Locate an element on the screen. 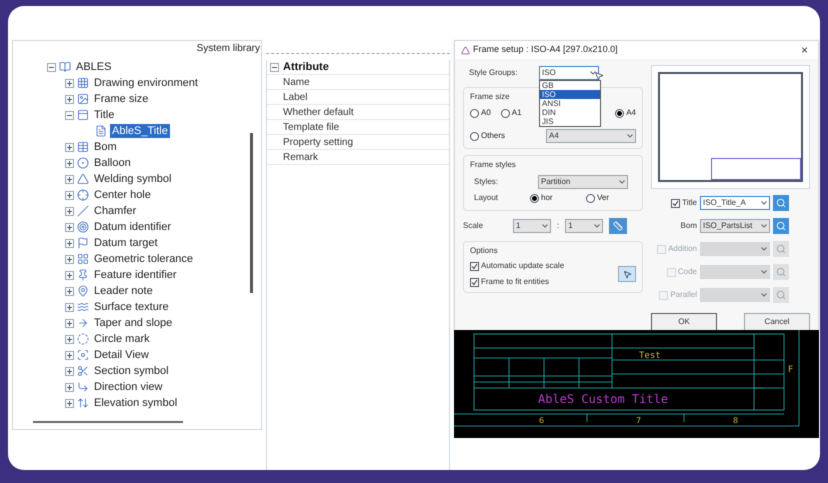 This screenshot has width=828, height=483. attribute-name: Remark is located at coordinates (300, 157).